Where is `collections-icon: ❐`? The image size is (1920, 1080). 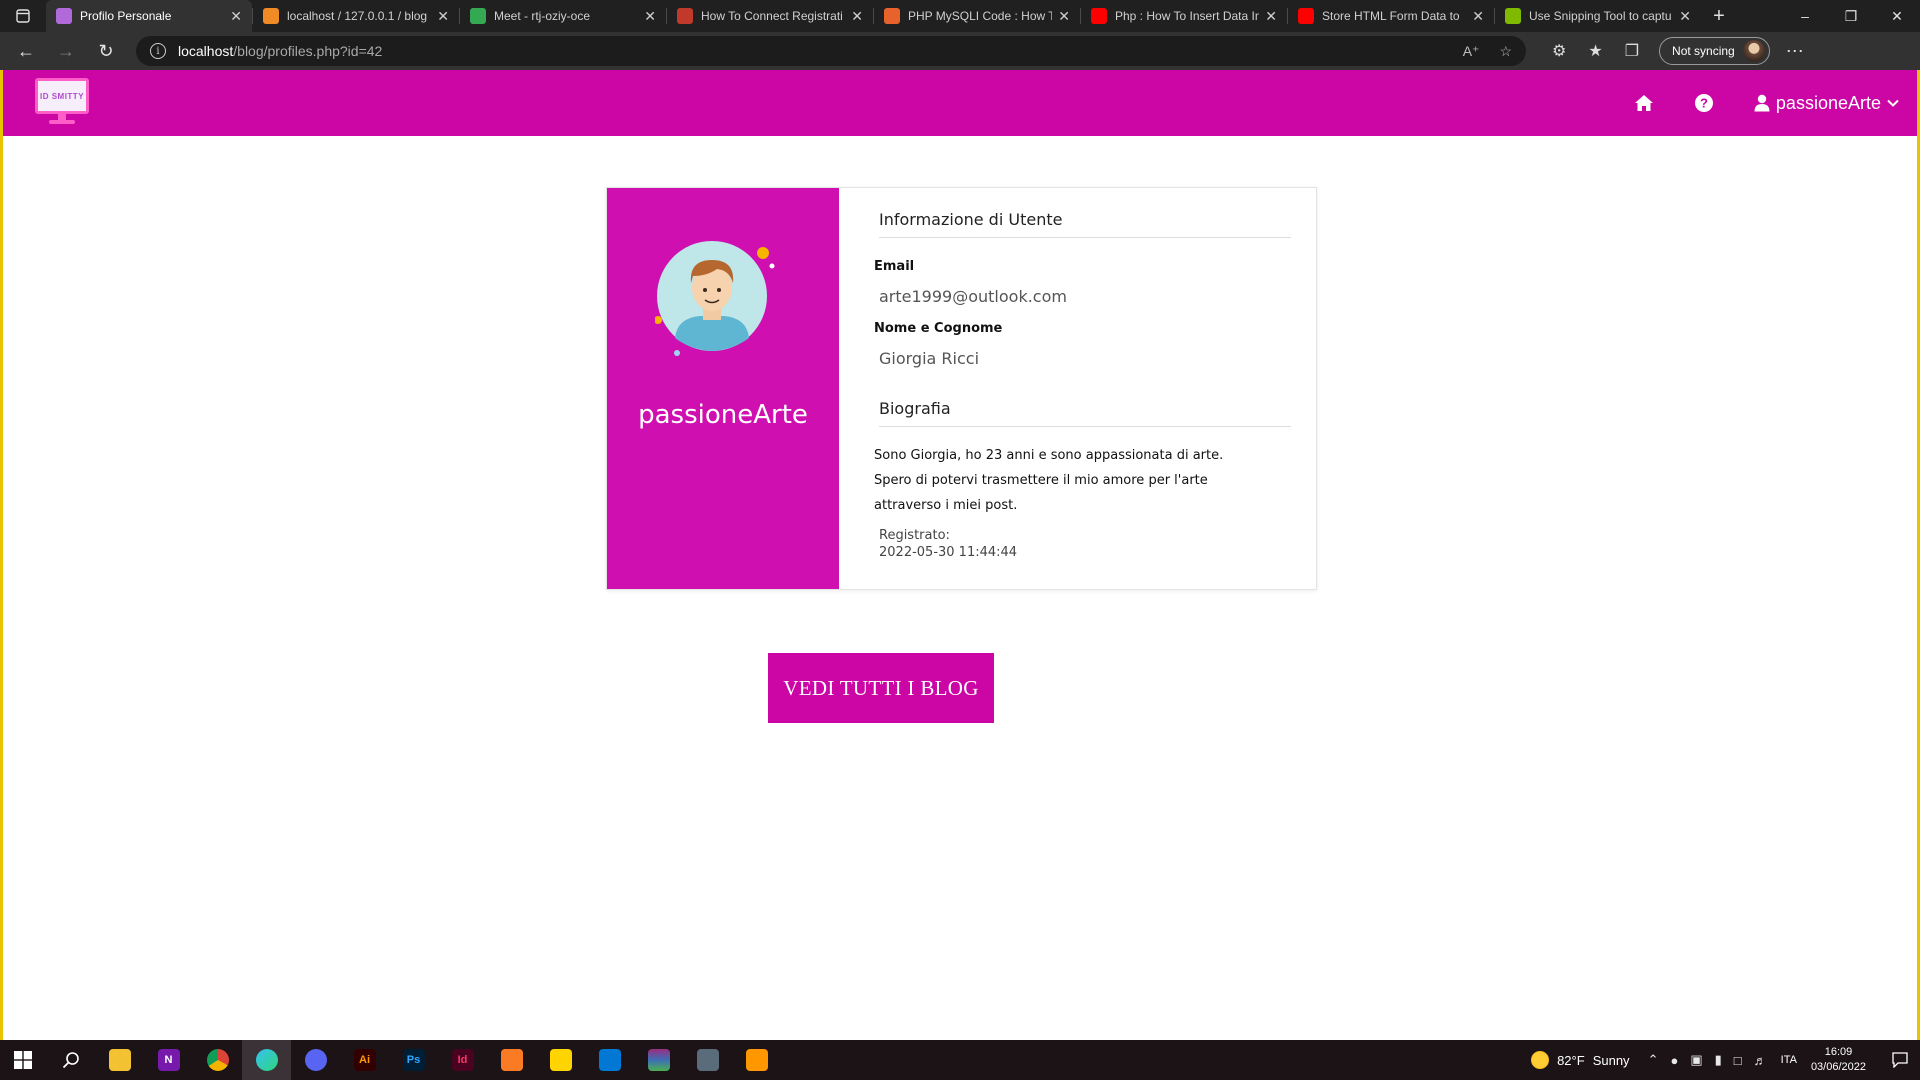
collections-icon: ❐ is located at coordinates (1632, 51).